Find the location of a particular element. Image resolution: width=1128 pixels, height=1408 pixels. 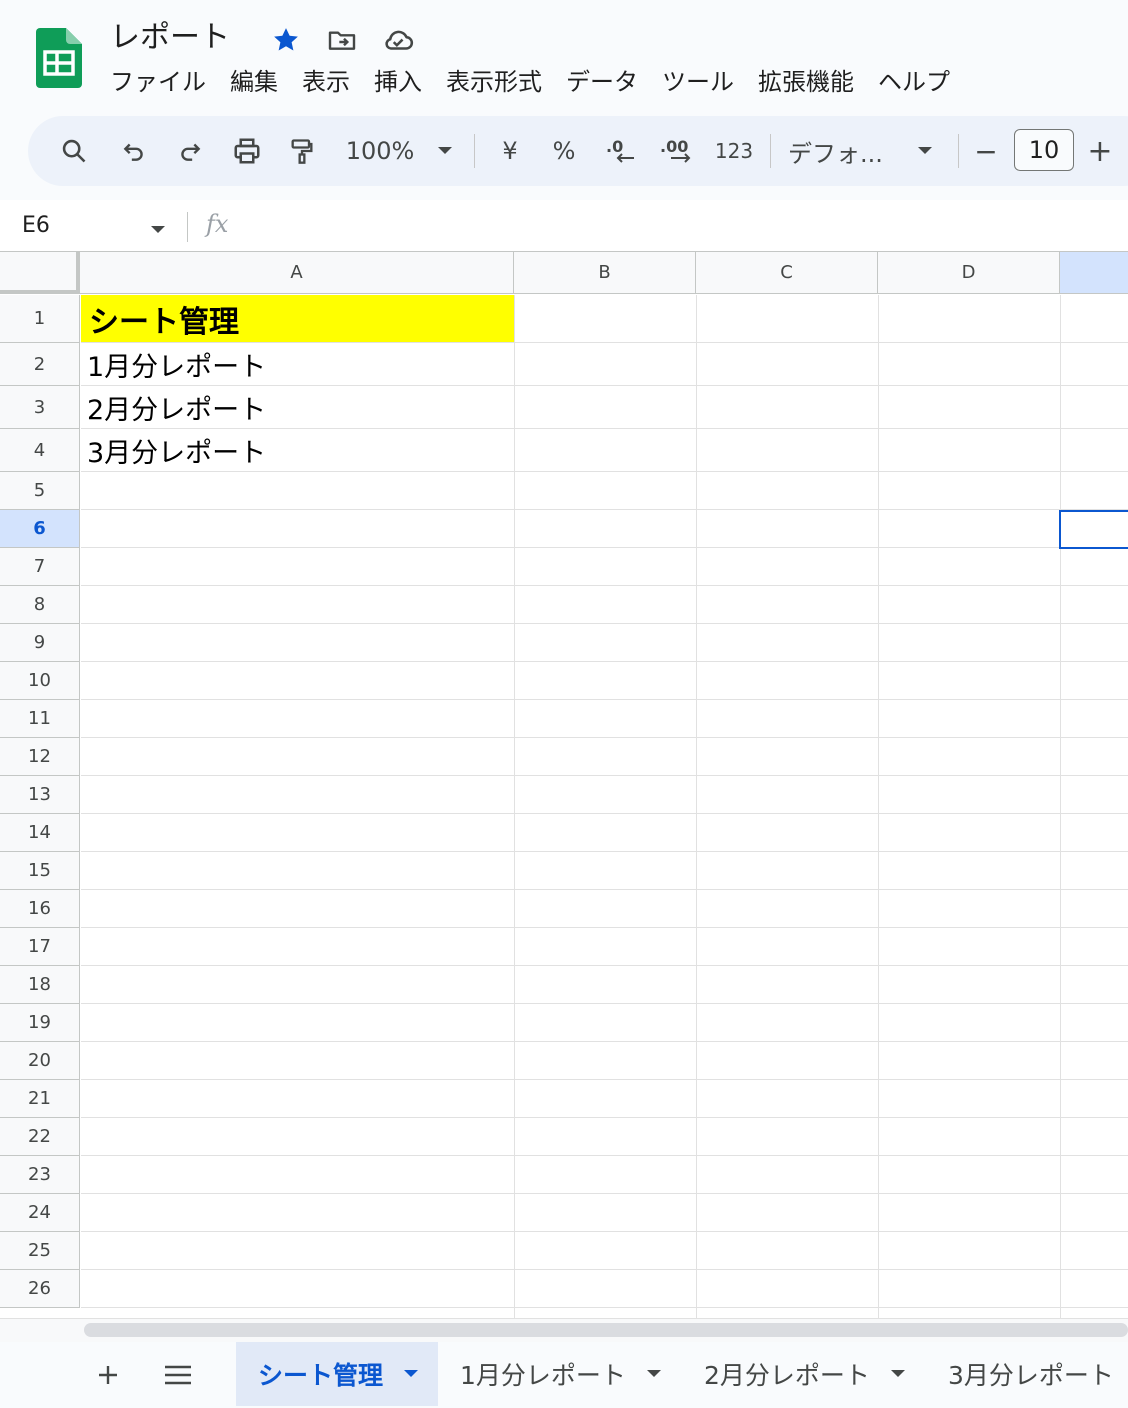

horizontal-scrollbar is located at coordinates (564, 1330).